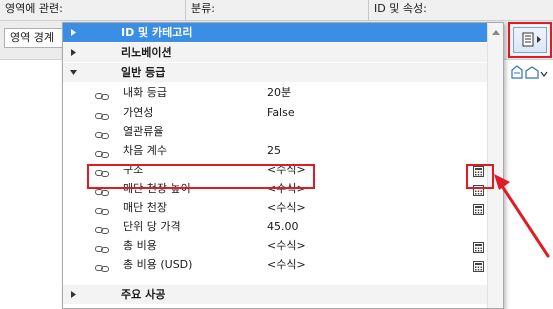 The width and height of the screenshot is (553, 309). I want to click on document-settings-icon, so click(531, 39).